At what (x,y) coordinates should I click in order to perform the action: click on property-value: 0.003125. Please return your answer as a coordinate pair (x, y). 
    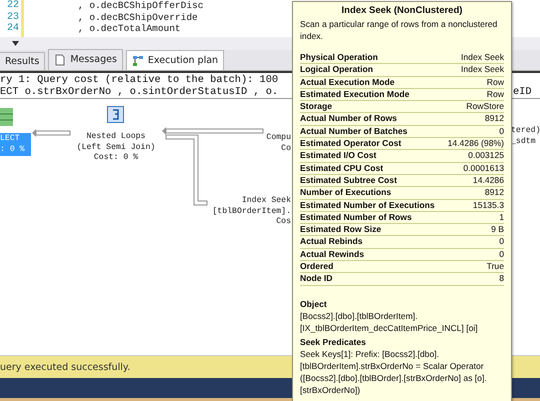
    Looking at the image, I should click on (486, 156).